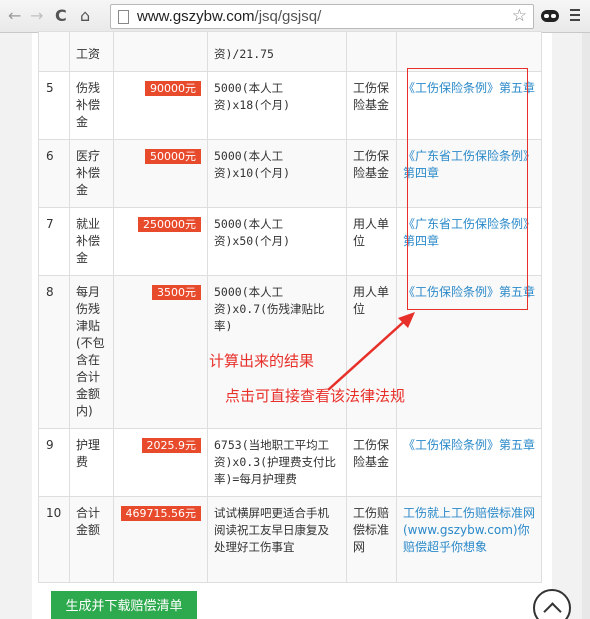 The image size is (590, 619). I want to click on amount-badge: 250000元, so click(169, 224).